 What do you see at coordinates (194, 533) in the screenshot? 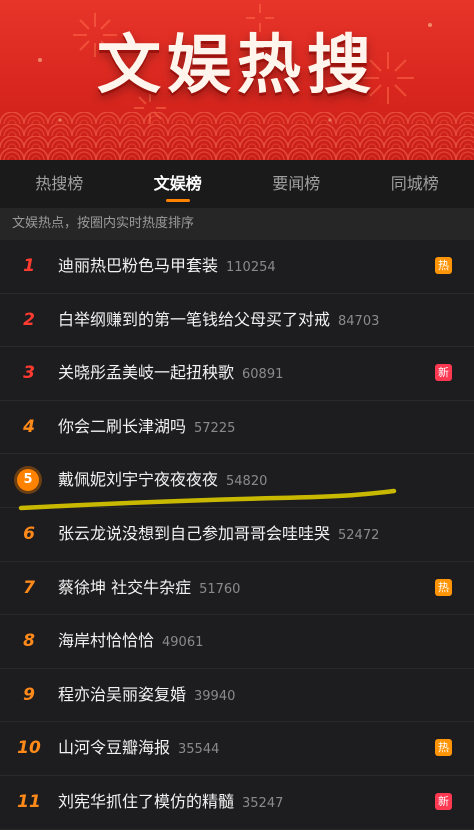
I see `item-title: 张云龙说没想到自己参加哥哥会哇哇哭` at bounding box center [194, 533].